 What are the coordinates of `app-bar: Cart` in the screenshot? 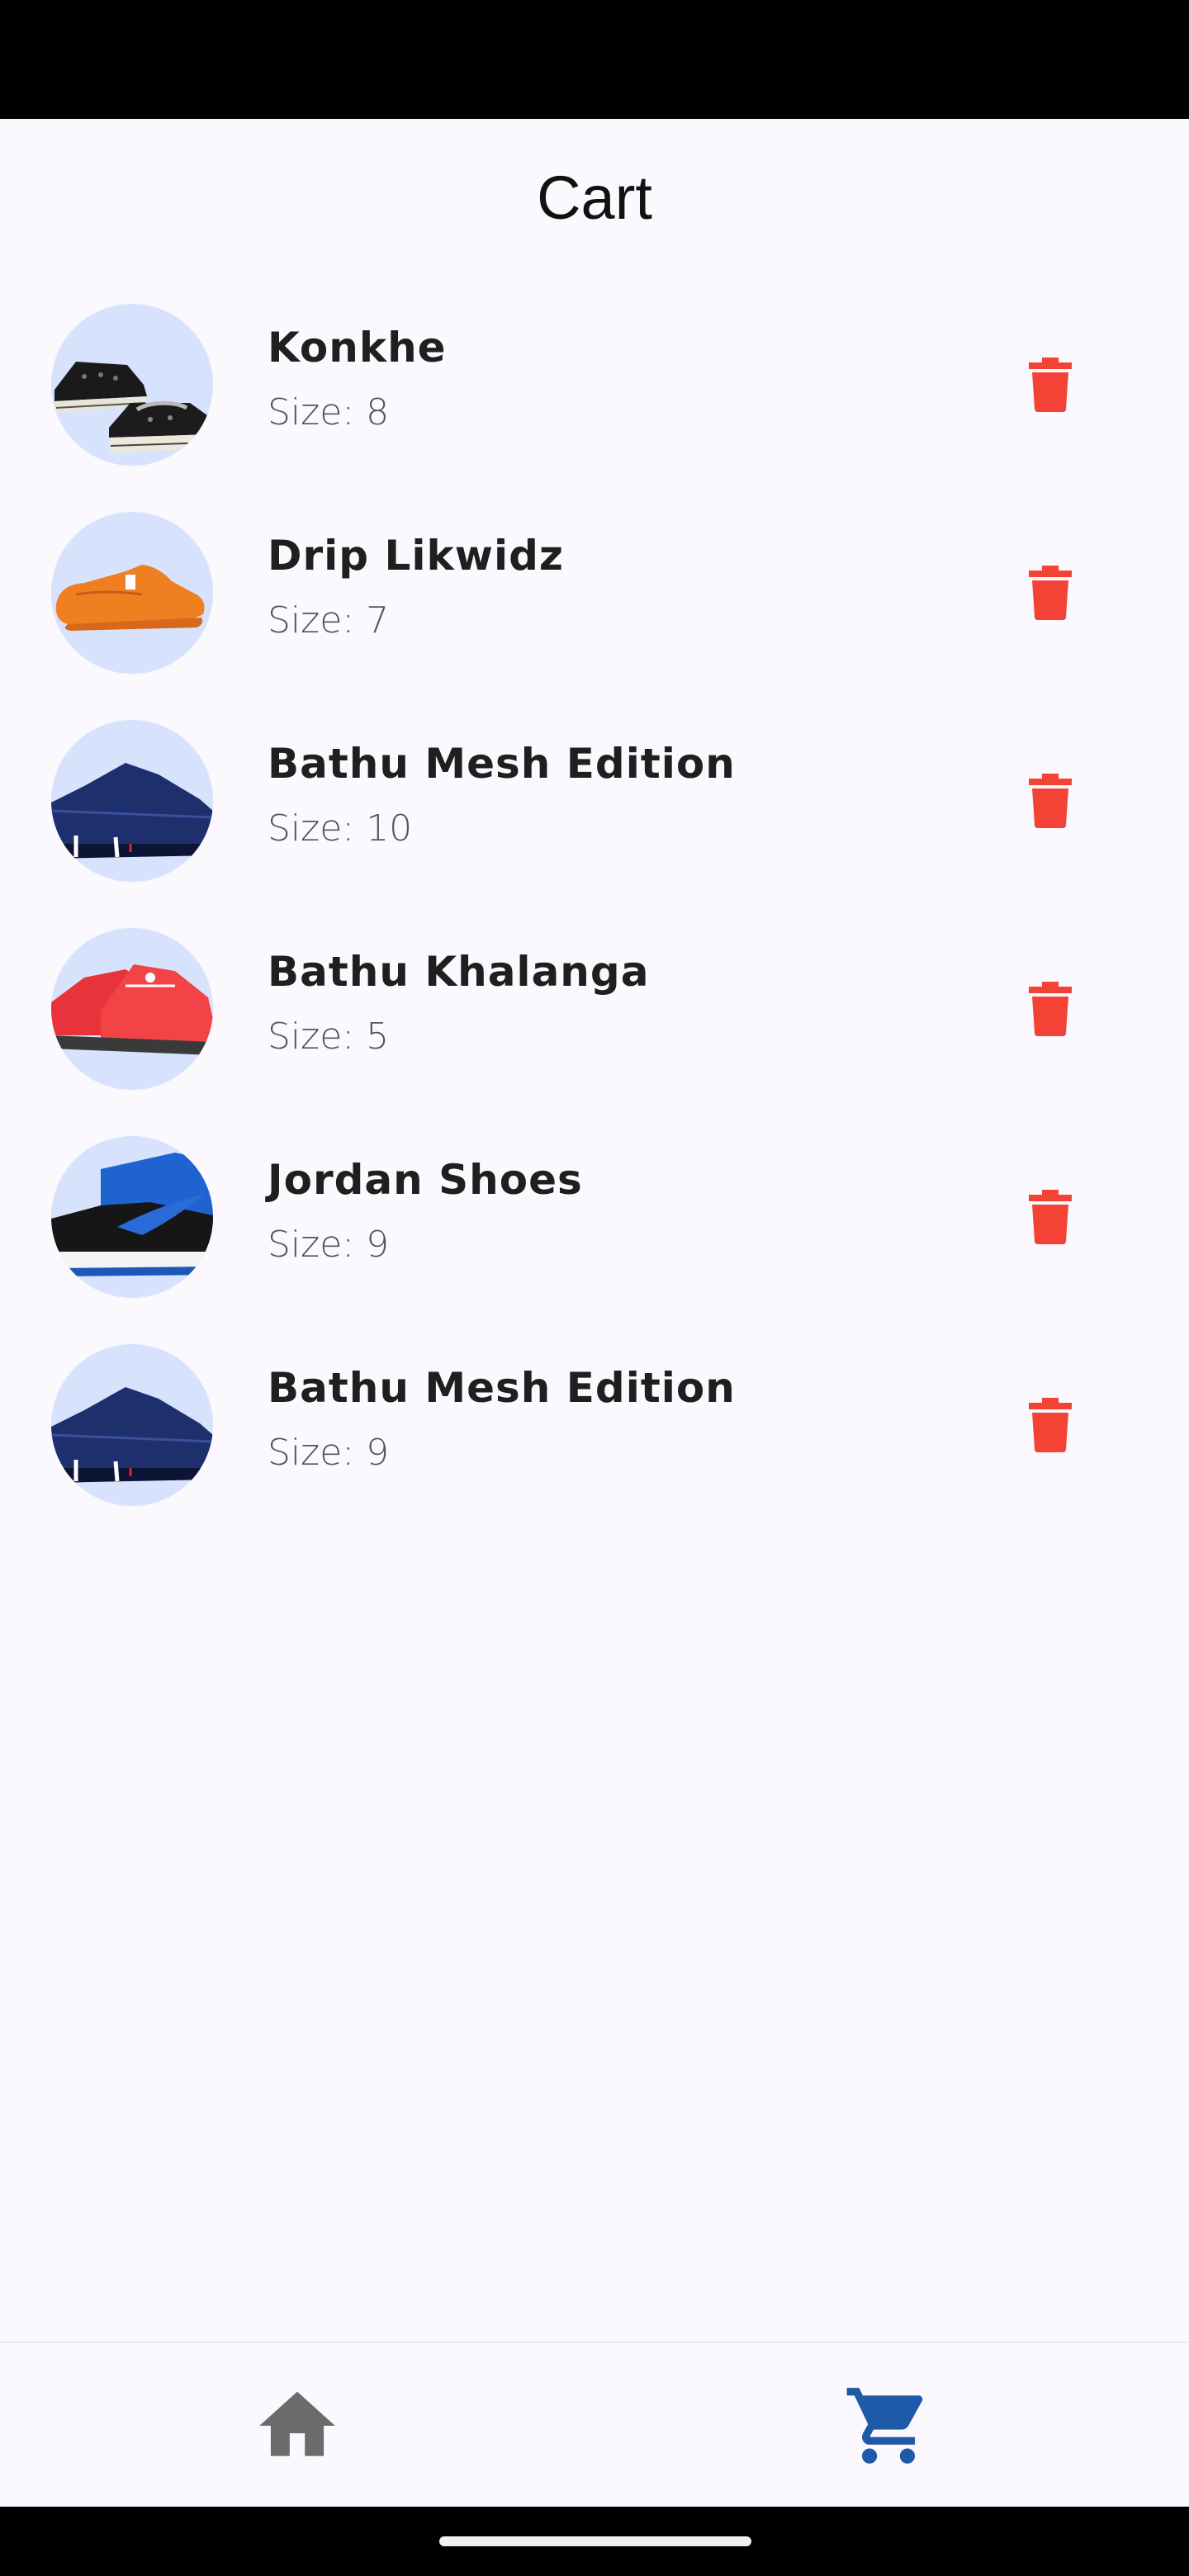 It's located at (594, 197).